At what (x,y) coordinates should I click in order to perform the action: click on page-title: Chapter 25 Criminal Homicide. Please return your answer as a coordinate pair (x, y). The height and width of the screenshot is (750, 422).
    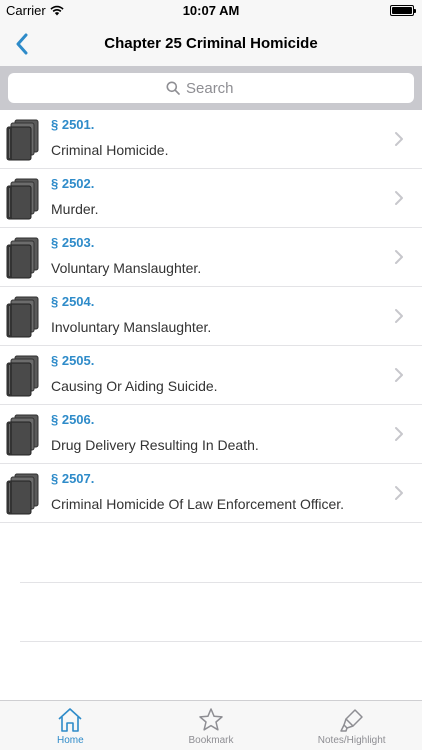
    Looking at the image, I should click on (211, 43).